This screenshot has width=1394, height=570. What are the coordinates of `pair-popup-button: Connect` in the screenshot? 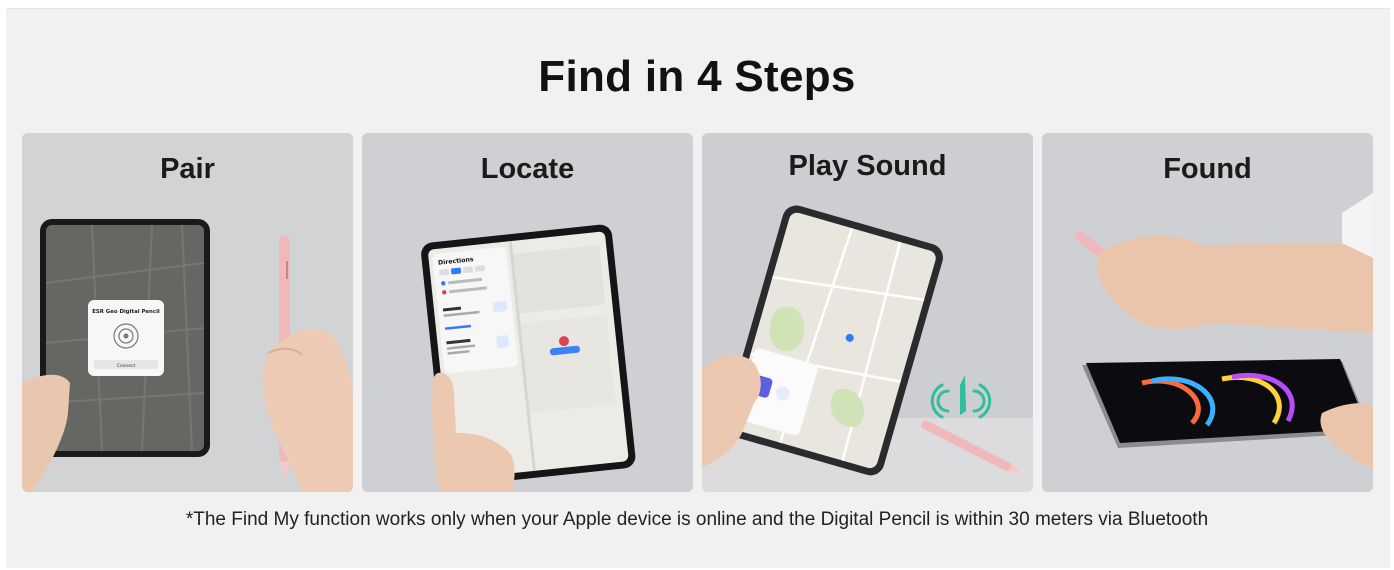 It's located at (126, 366).